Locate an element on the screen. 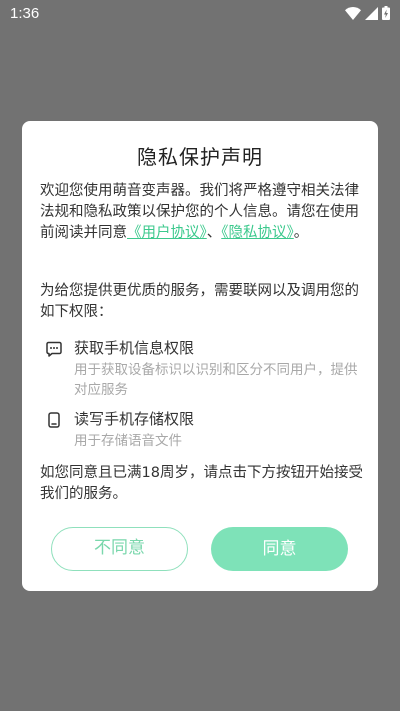 The image size is (400, 711). user-agreement-link: 用户协议 is located at coordinates (171, 233).